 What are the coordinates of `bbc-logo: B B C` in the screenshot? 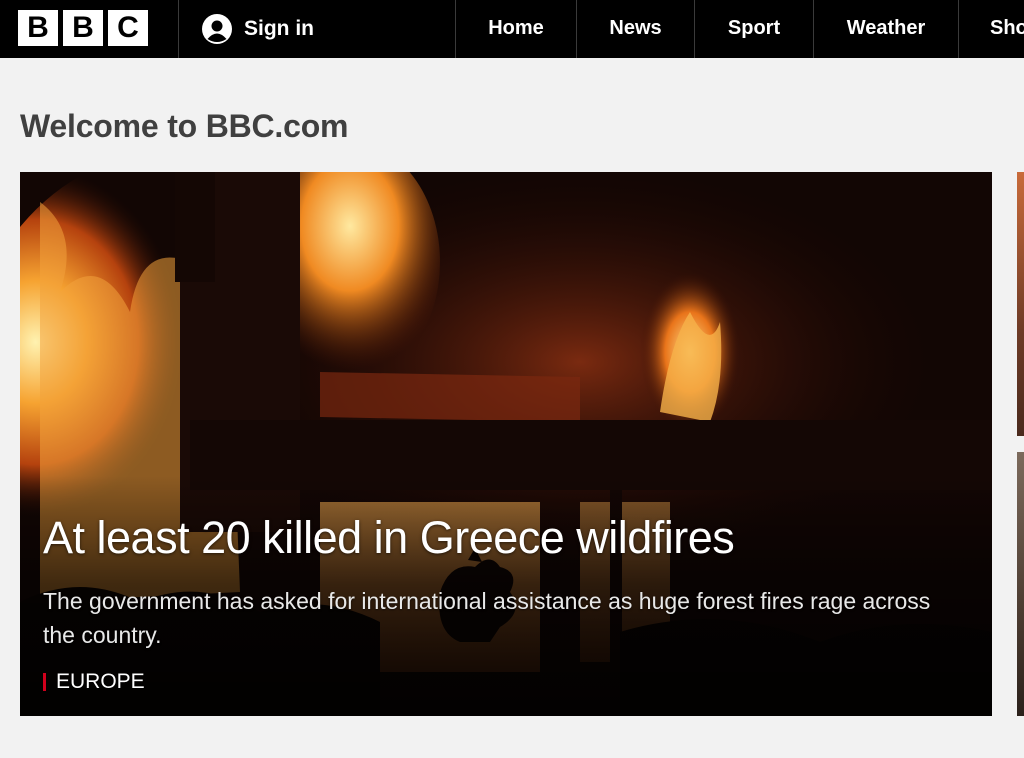 It's located at (83, 28).